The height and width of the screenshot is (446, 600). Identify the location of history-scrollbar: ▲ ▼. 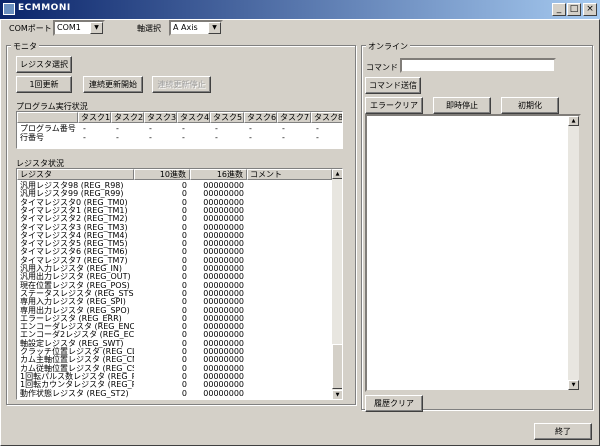
(573, 253).